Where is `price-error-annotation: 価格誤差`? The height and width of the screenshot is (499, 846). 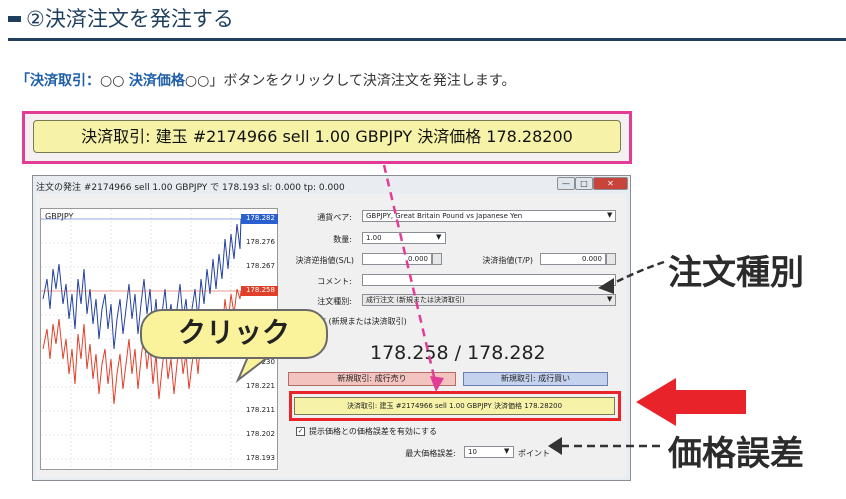
price-error-annotation: 価格誤差 is located at coordinates (736, 454).